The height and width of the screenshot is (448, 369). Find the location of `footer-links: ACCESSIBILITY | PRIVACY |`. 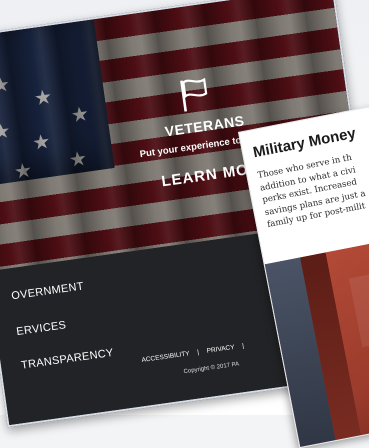

footer-links: ACCESSIBILITY | PRIVACY | is located at coordinates (195, 353).